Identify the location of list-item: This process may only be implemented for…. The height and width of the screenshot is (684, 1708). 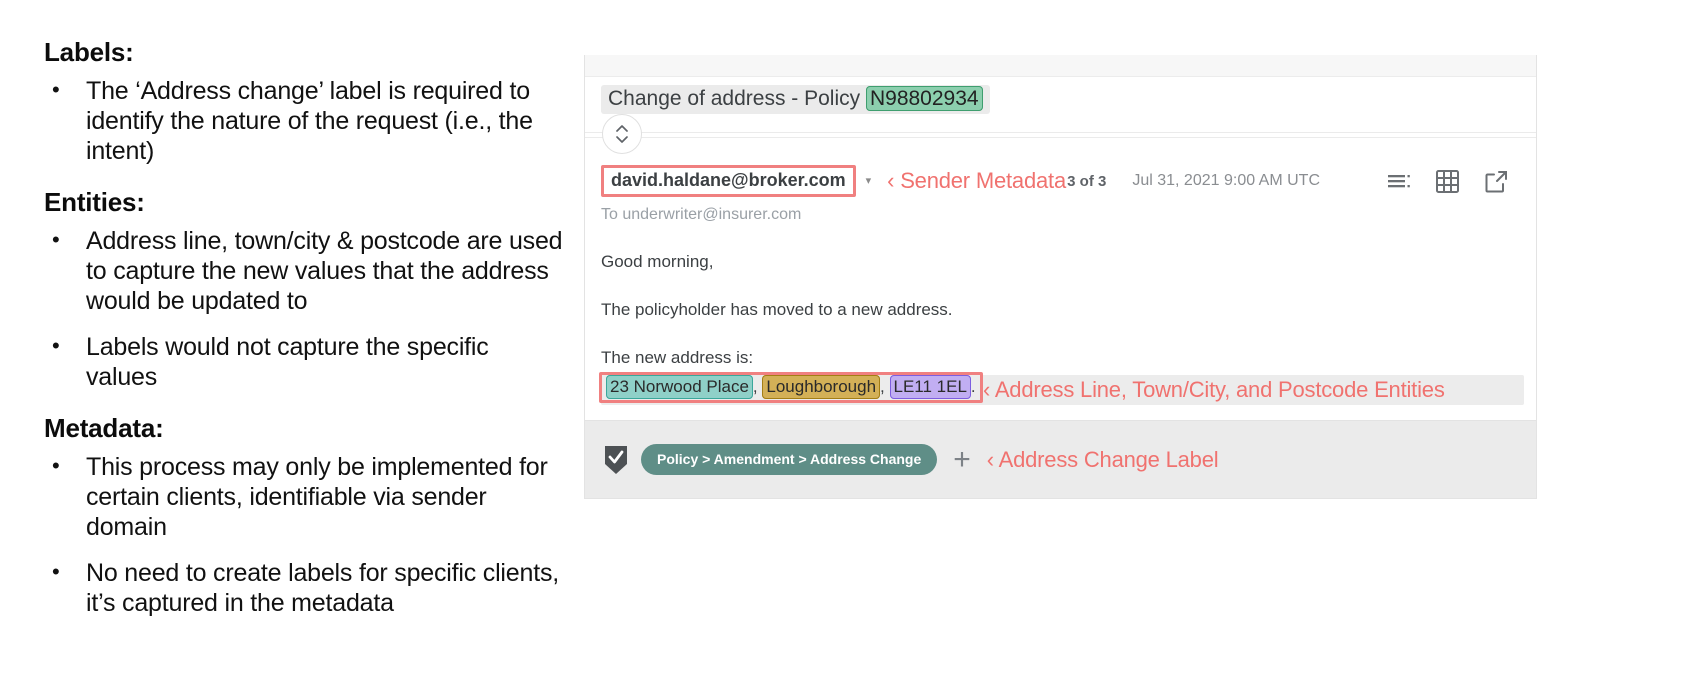
(304, 496).